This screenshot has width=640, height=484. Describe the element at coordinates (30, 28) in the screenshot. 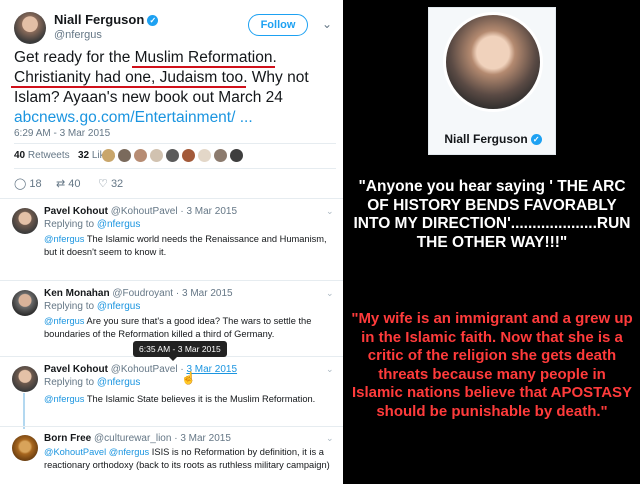

I see `author-avatar` at that location.